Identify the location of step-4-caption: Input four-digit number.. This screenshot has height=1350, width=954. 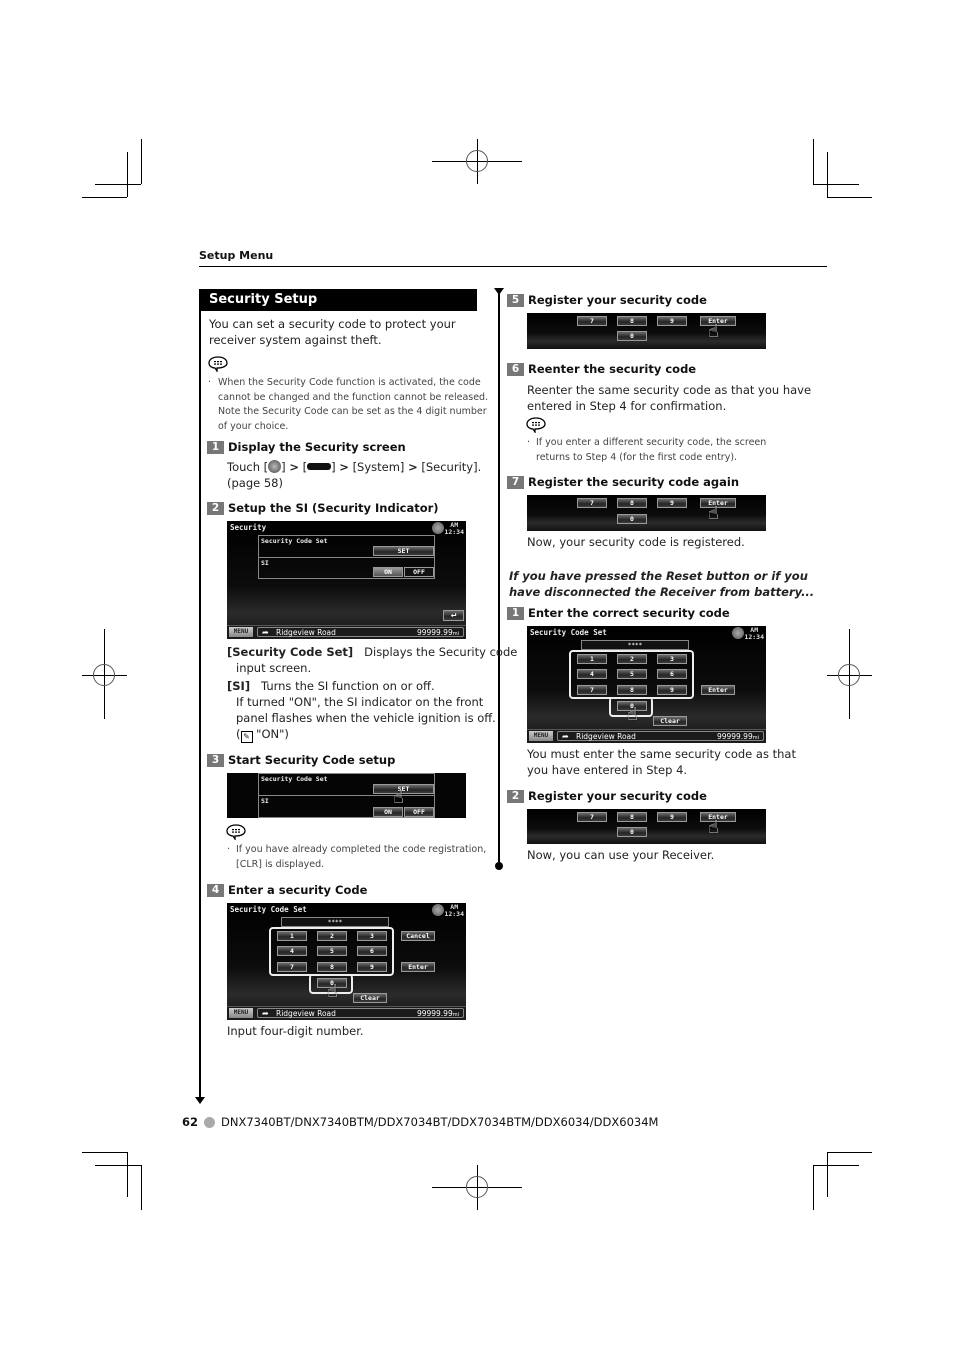
(295, 1031).